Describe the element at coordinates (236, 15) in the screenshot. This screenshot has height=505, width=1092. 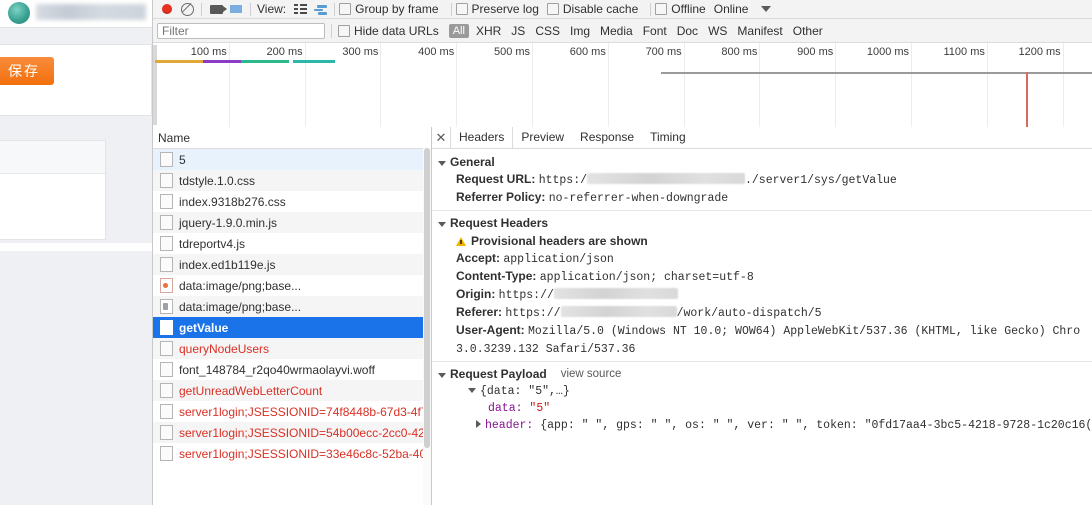
I see `funnel-filter-icon` at that location.